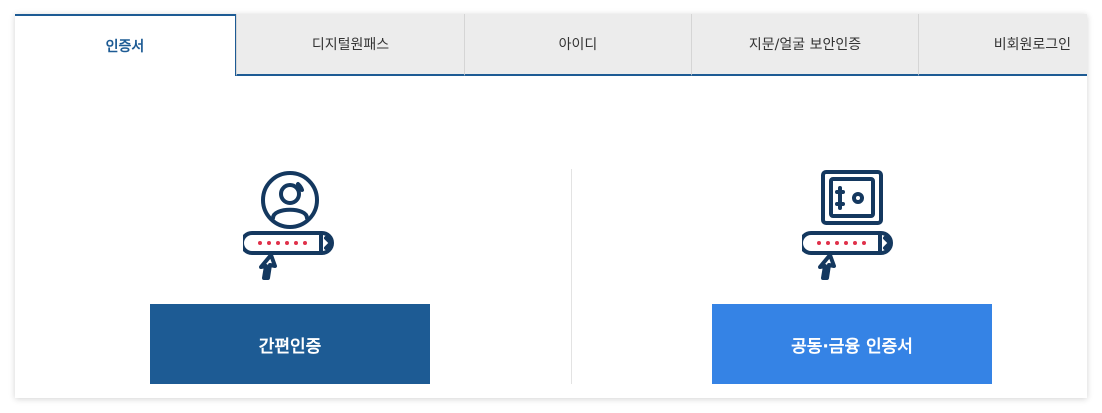 The image size is (1102, 413). I want to click on tab-digital-onepass: 디지털원패스, so click(350, 45).